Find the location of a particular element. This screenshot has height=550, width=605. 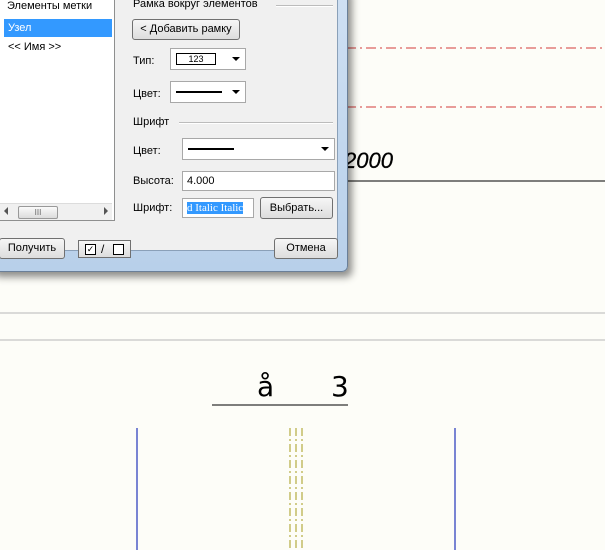

height-label: Высота: is located at coordinates (153, 181).